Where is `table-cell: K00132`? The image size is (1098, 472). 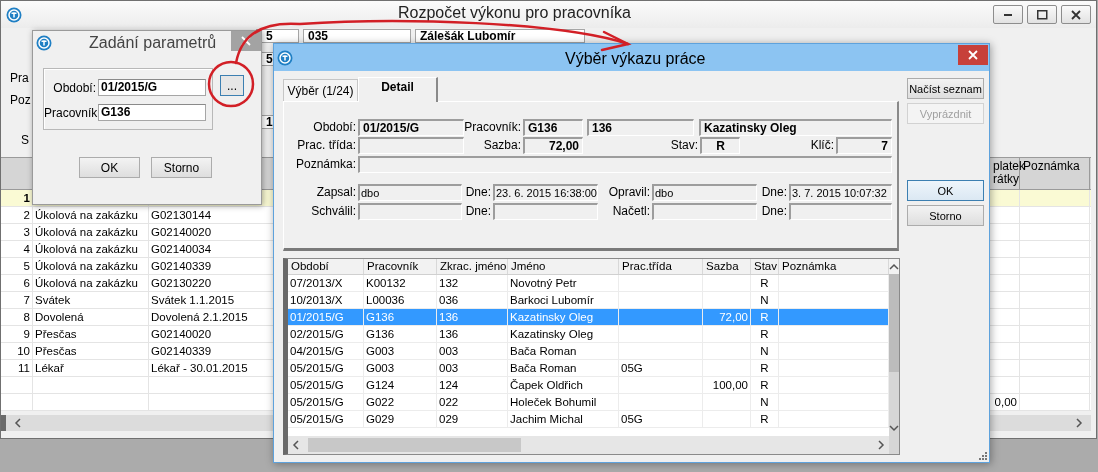
table-cell: K00132 is located at coordinates (400, 283).